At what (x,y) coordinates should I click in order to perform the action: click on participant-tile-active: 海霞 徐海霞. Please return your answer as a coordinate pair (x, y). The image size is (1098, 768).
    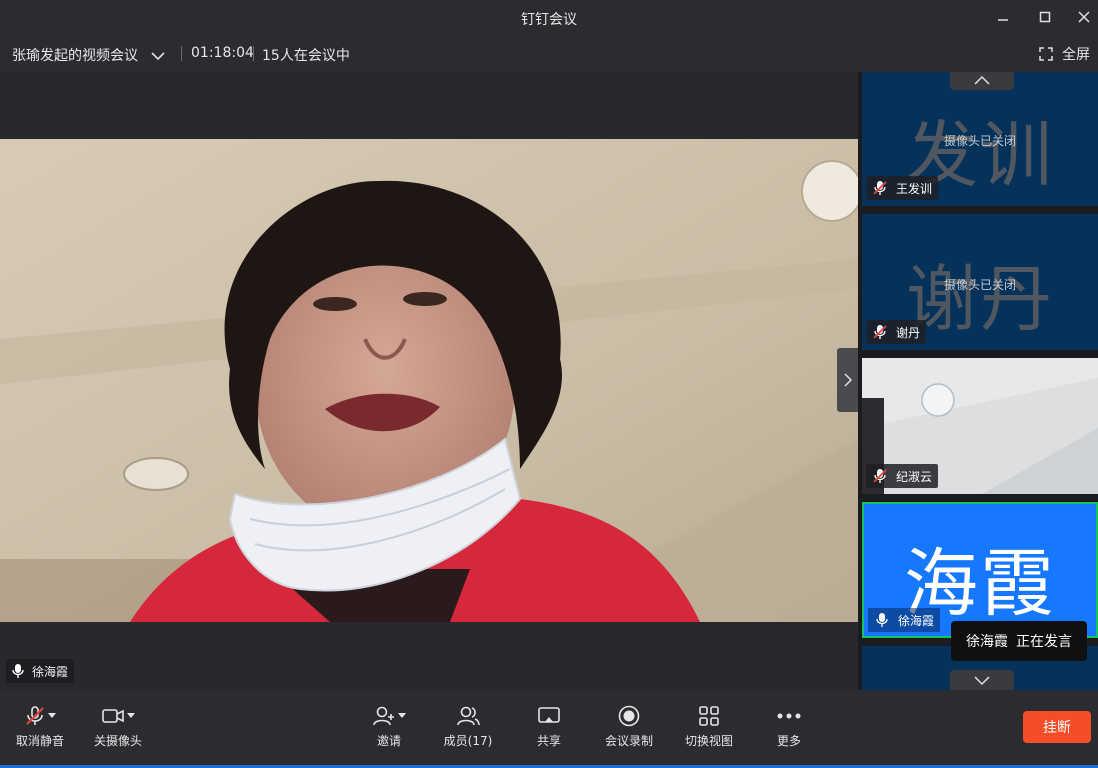
    Looking at the image, I should click on (980, 570).